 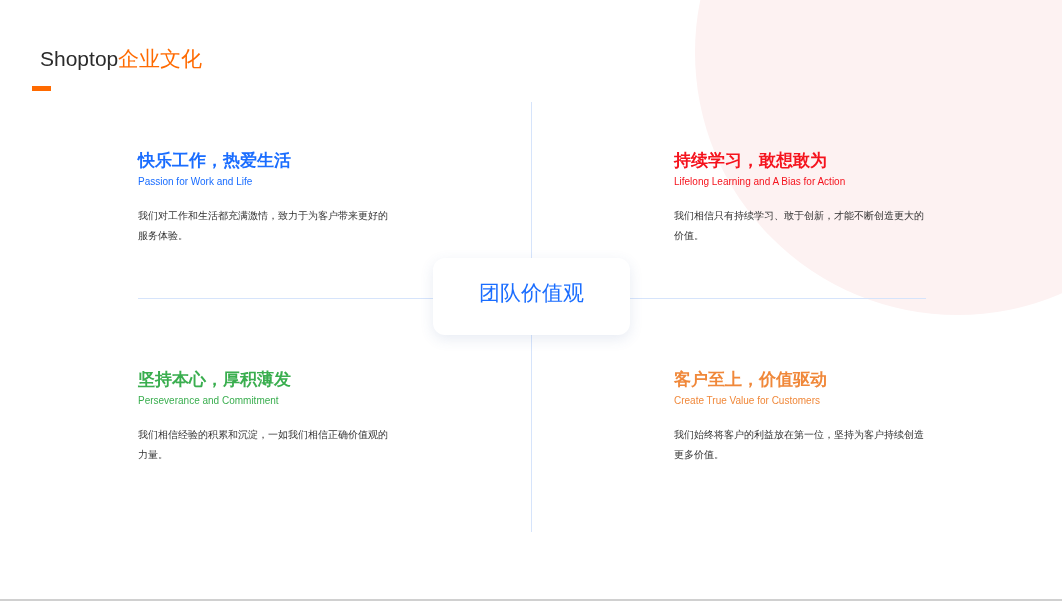 I want to click on value-description: 我们始终将客户的利益放在第一位，坚持为客户持续创造更多价值。, so click(x=799, y=445).